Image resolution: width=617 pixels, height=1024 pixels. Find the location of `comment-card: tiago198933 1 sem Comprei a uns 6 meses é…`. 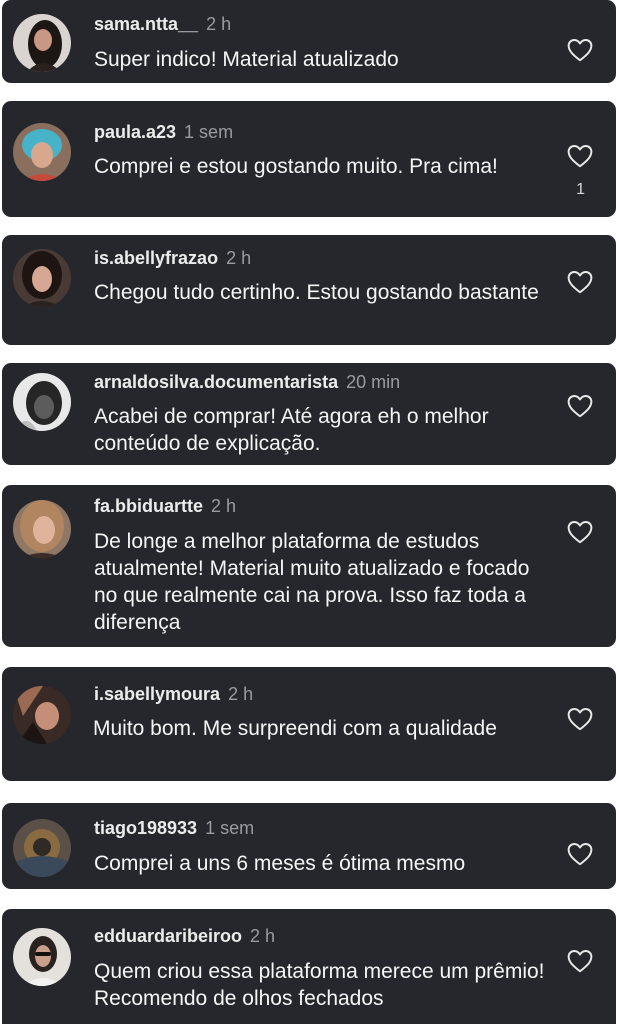

comment-card: tiago198933 1 sem Comprei a uns 6 meses é… is located at coordinates (309, 846).